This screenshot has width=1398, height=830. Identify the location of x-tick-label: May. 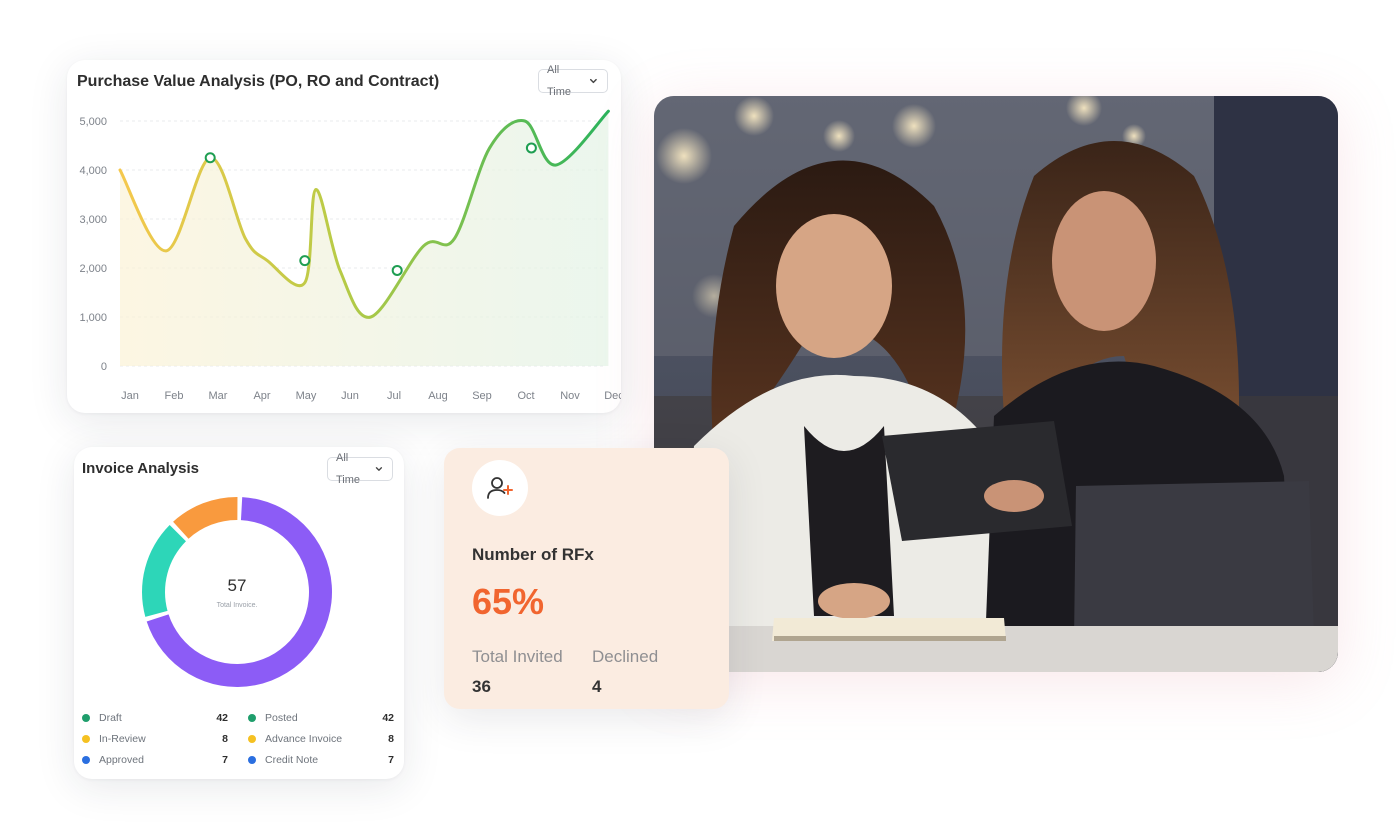
(306, 396).